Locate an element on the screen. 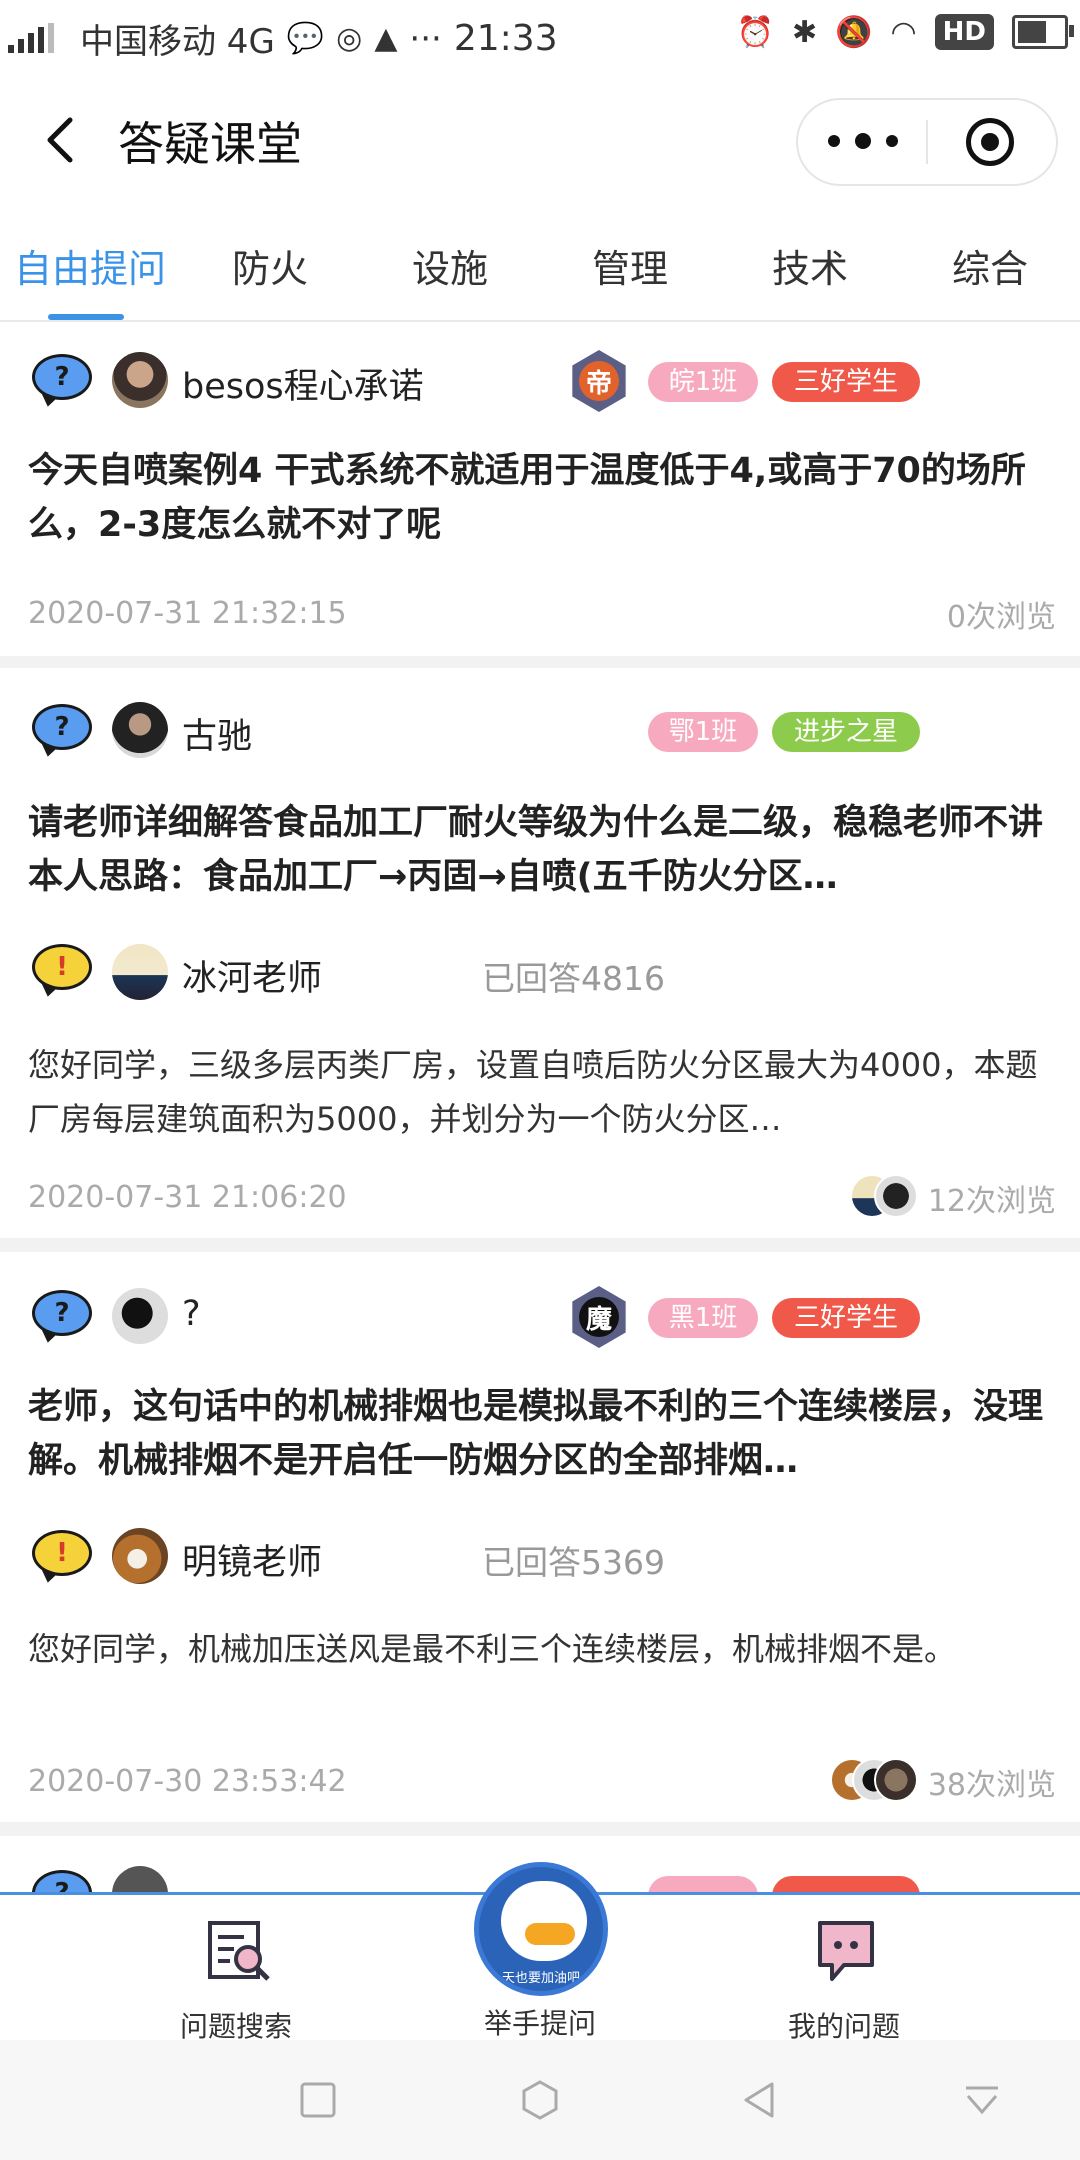 The height and width of the screenshot is (2160, 1080). nav-label: 我的问题 is located at coordinates (843, 2026).